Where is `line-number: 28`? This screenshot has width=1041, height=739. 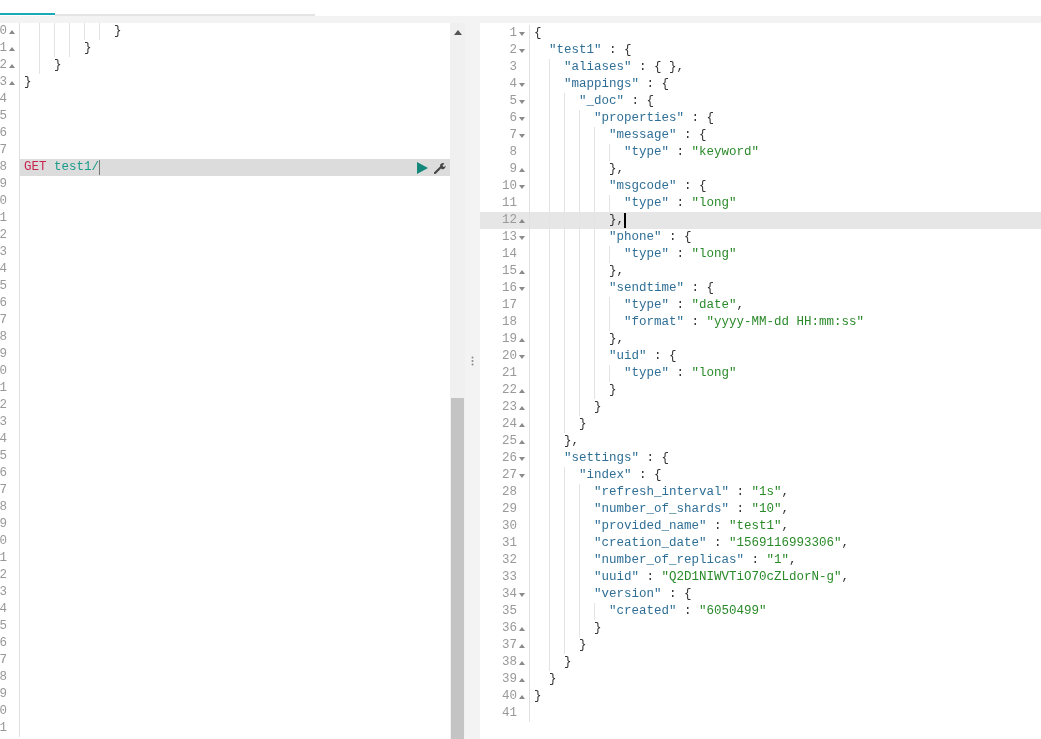 line-number: 28 is located at coordinates (509, 492).